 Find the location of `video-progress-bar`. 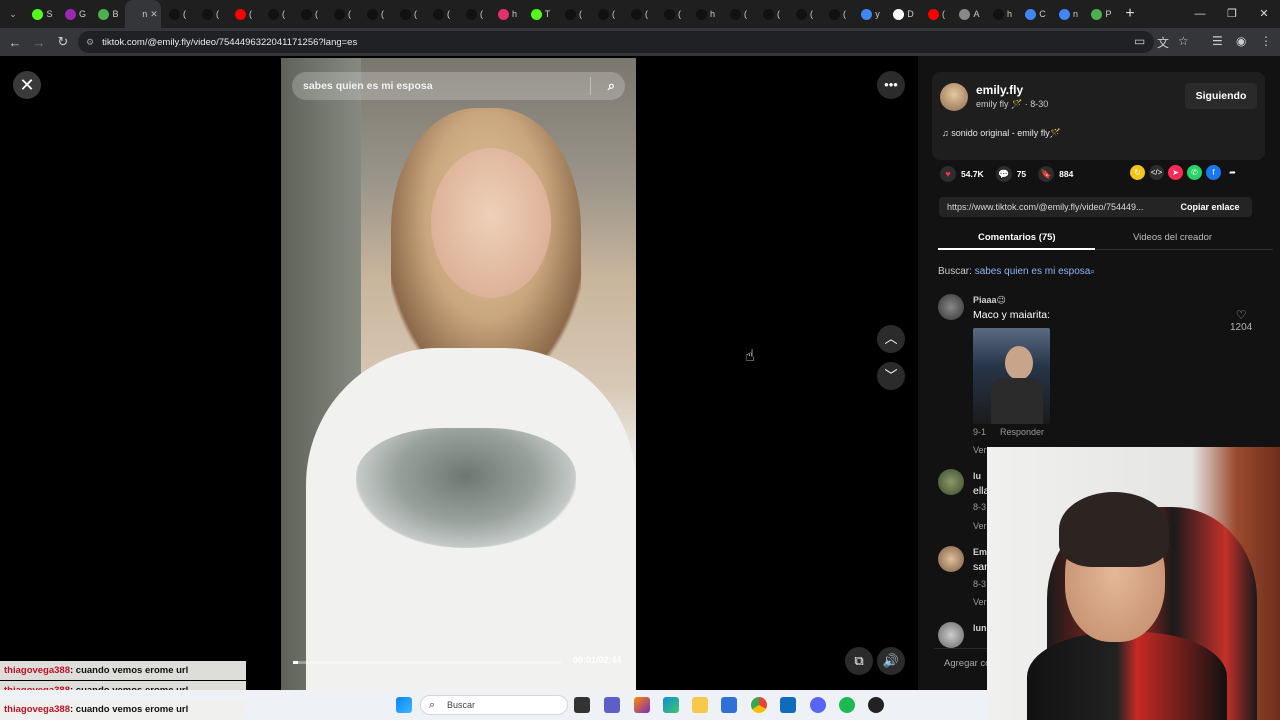

video-progress-bar is located at coordinates (427, 662).